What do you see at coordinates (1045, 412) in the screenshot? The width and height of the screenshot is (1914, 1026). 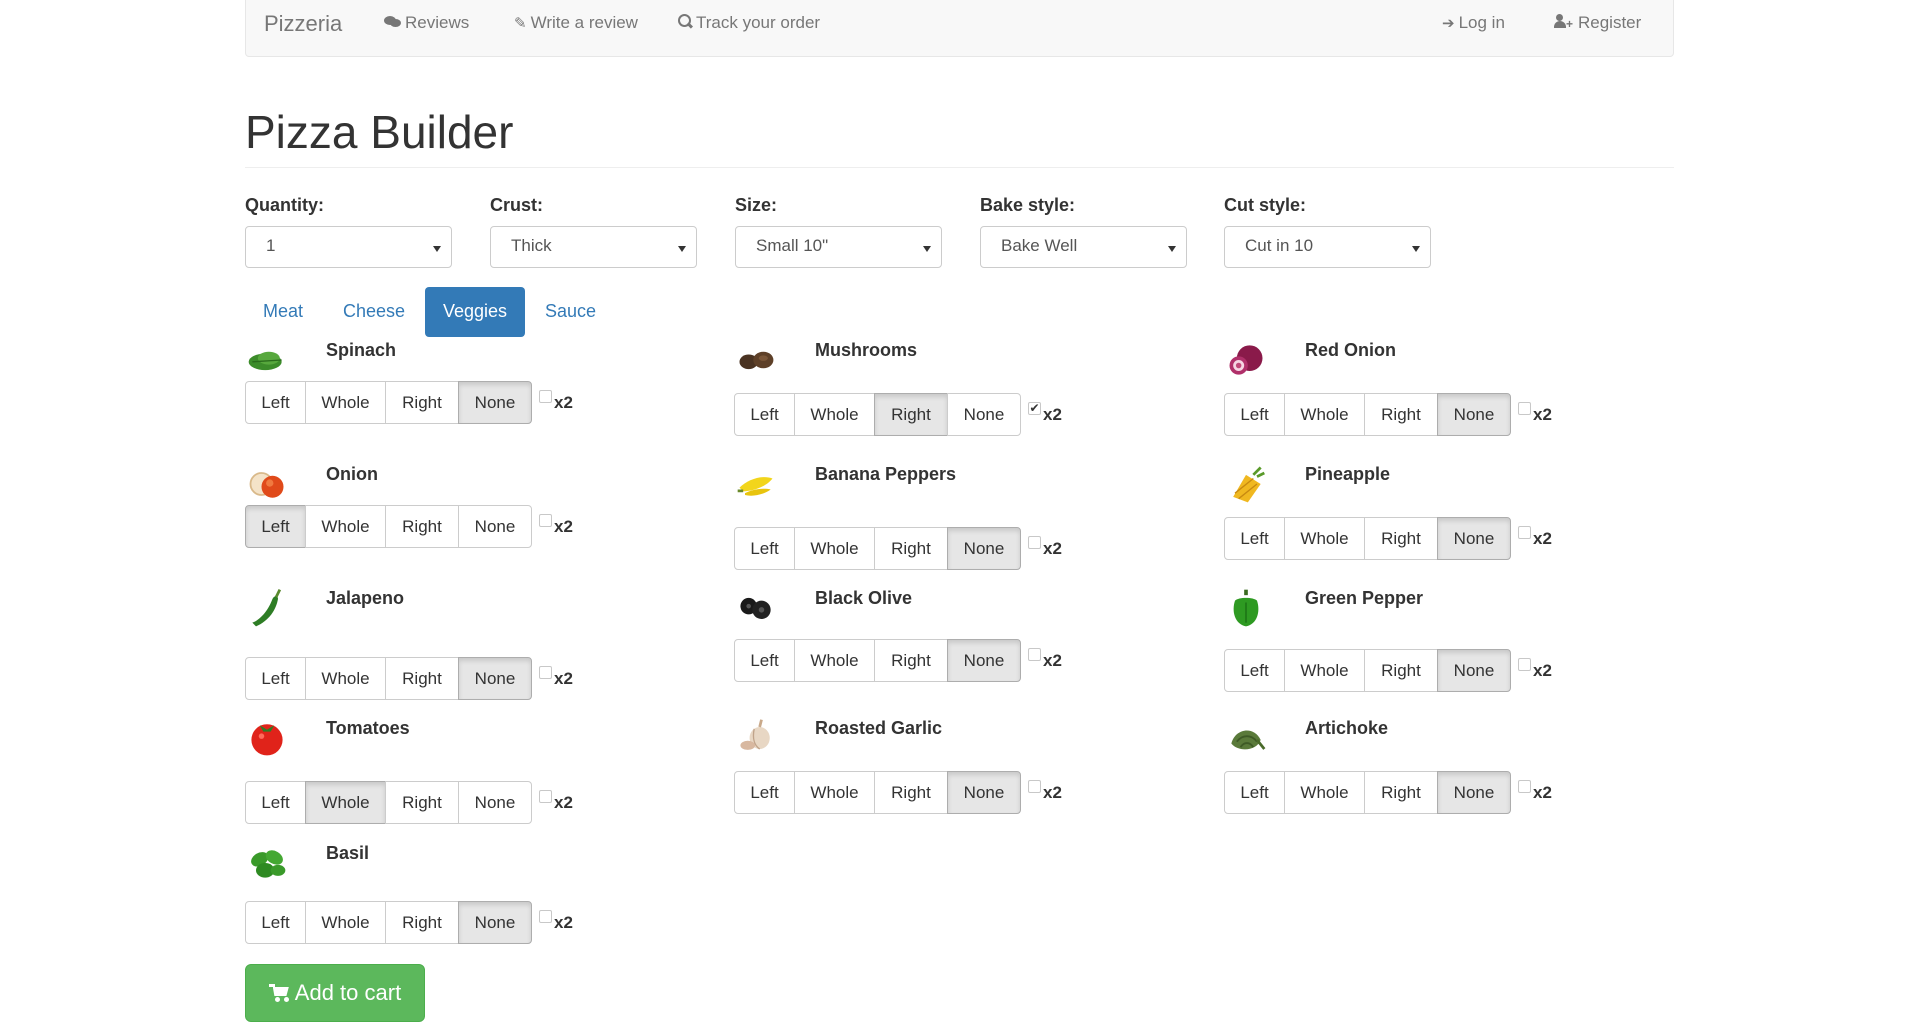 I see `double-portion-option: ✔ x2` at bounding box center [1045, 412].